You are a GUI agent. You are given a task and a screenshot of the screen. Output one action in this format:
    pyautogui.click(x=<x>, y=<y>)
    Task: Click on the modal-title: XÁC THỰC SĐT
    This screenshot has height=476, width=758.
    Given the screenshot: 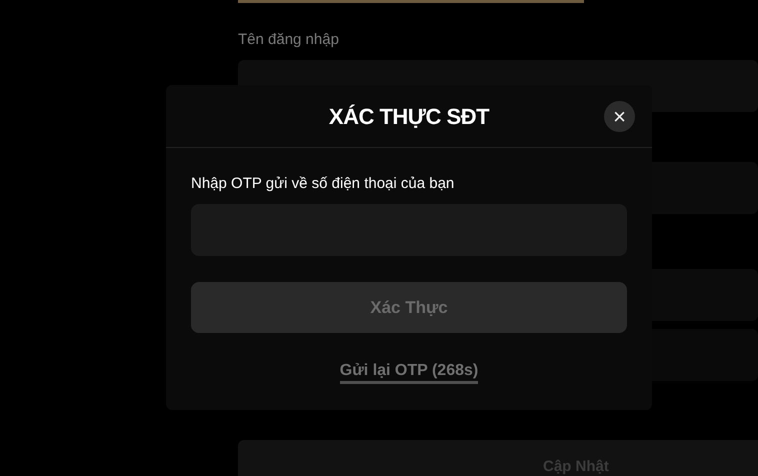 What is the action you would take?
    pyautogui.click(x=409, y=116)
    